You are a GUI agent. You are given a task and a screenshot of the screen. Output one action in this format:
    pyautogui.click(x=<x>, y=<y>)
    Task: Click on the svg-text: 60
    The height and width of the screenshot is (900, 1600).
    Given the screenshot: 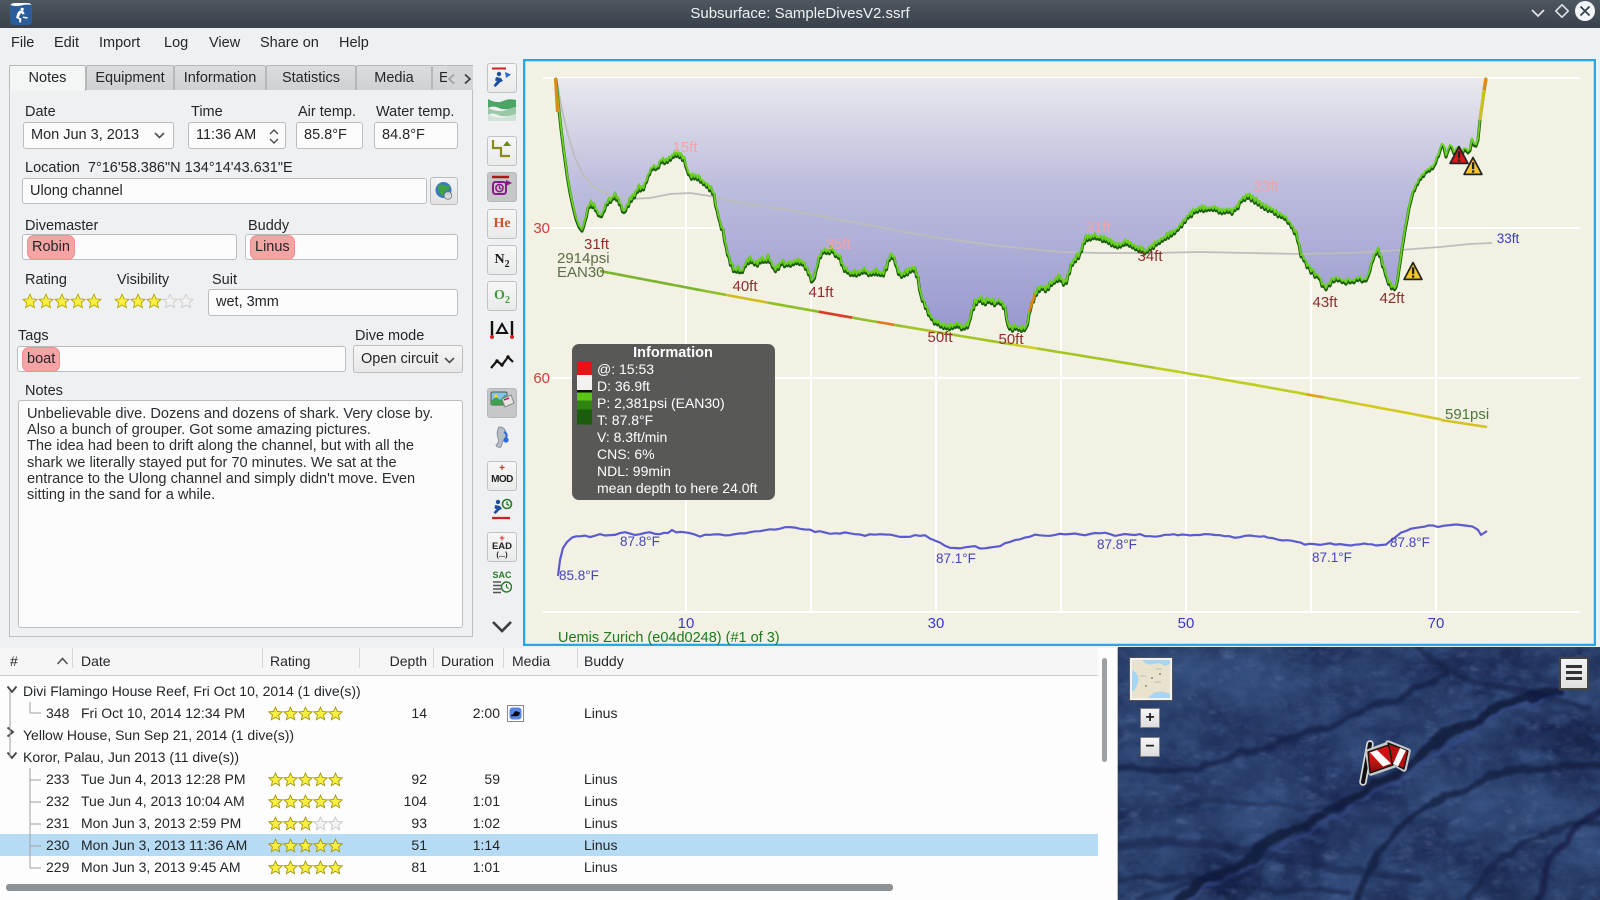 What is the action you would take?
    pyautogui.click(x=541, y=378)
    